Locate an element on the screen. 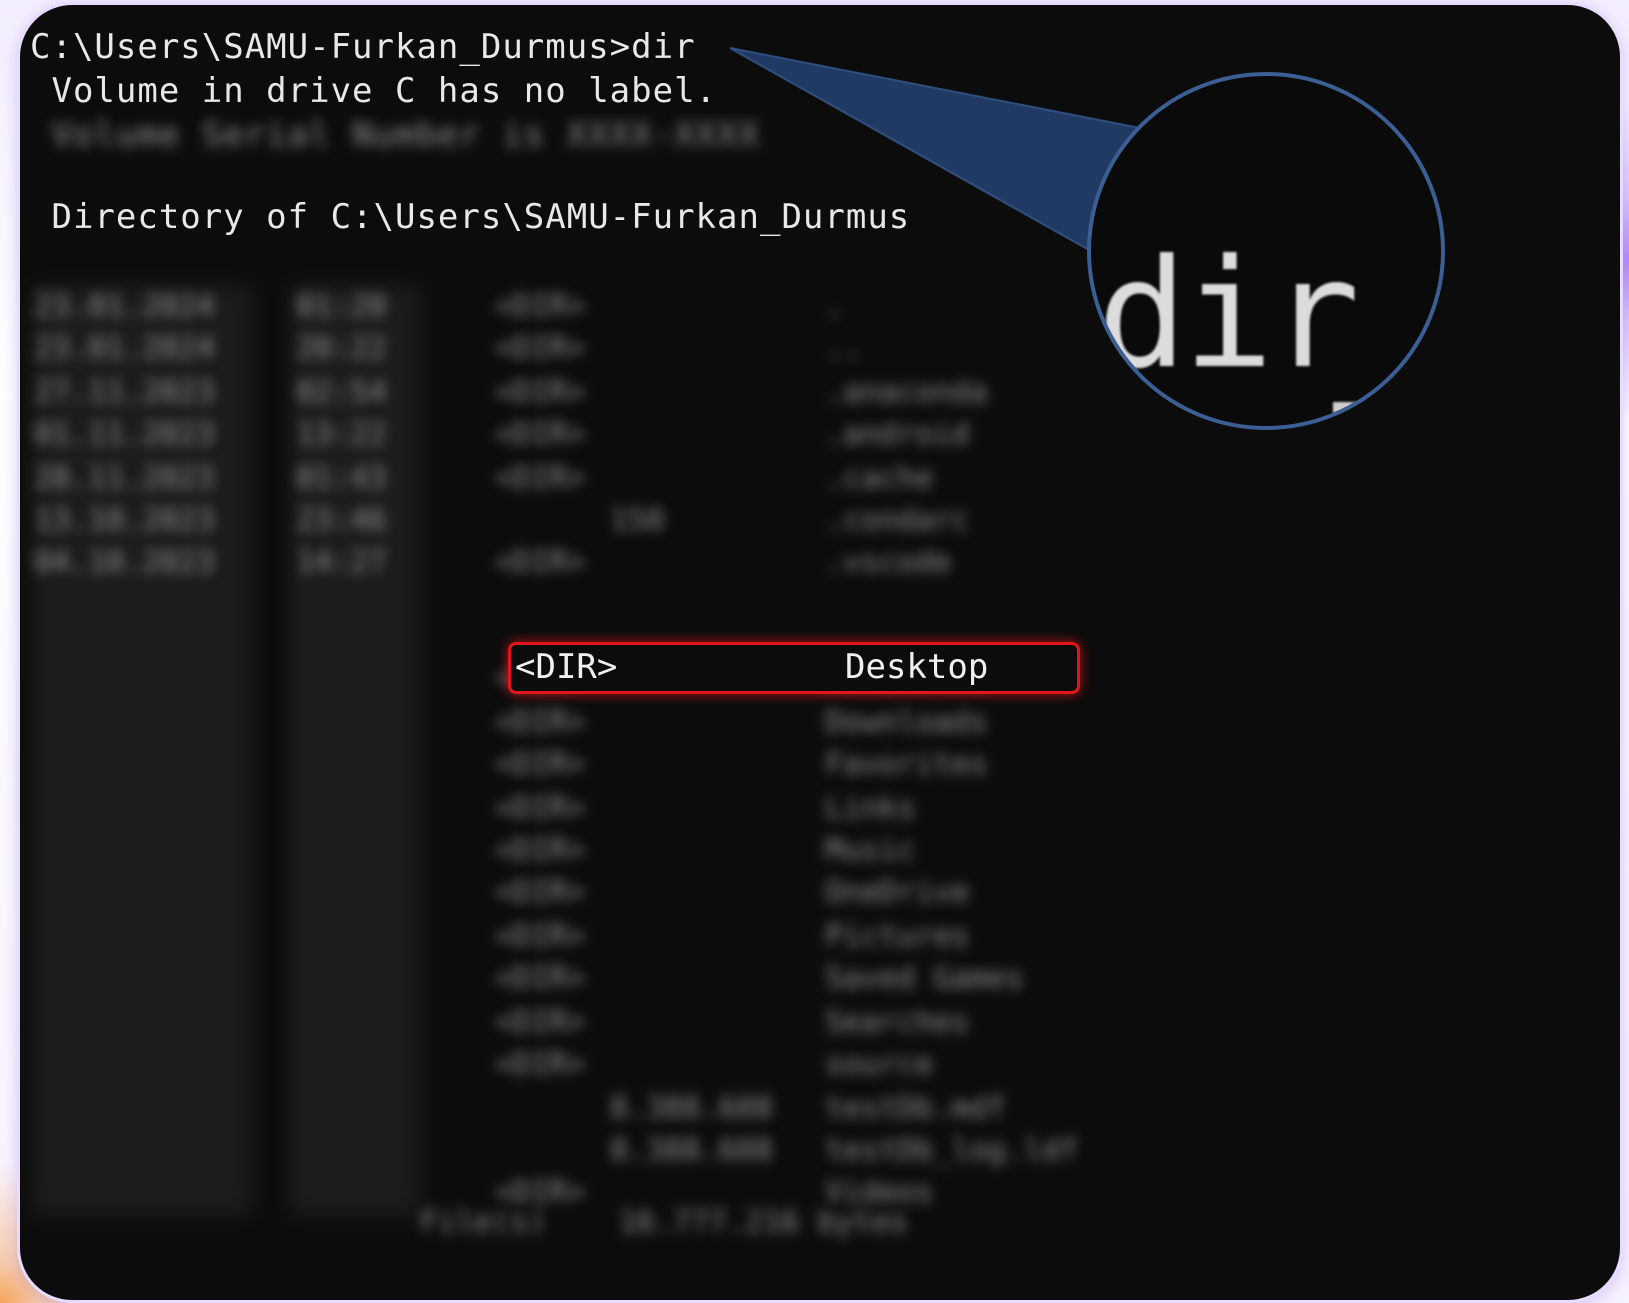 The image size is (1629, 1303). magnified-fragment is located at coordinates (1358, 410).